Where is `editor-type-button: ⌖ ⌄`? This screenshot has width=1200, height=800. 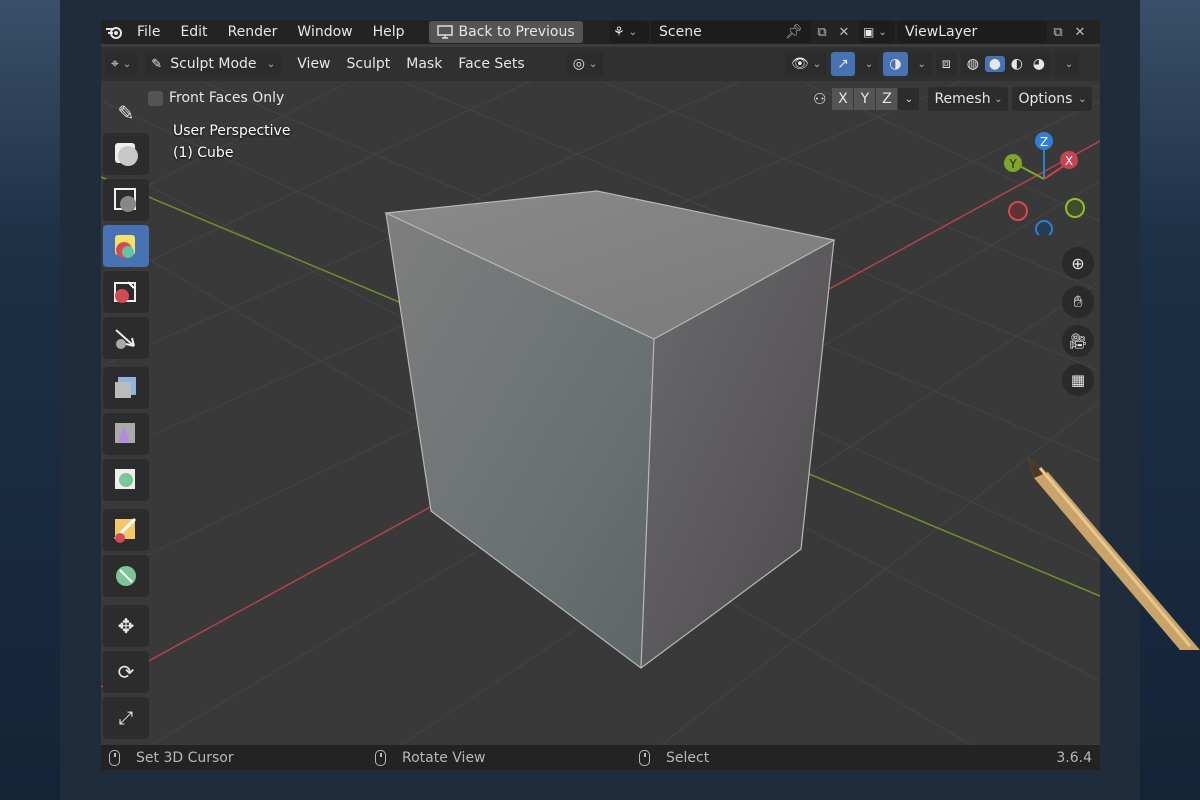
editor-type-button: ⌖ ⌄ is located at coordinates (121, 64).